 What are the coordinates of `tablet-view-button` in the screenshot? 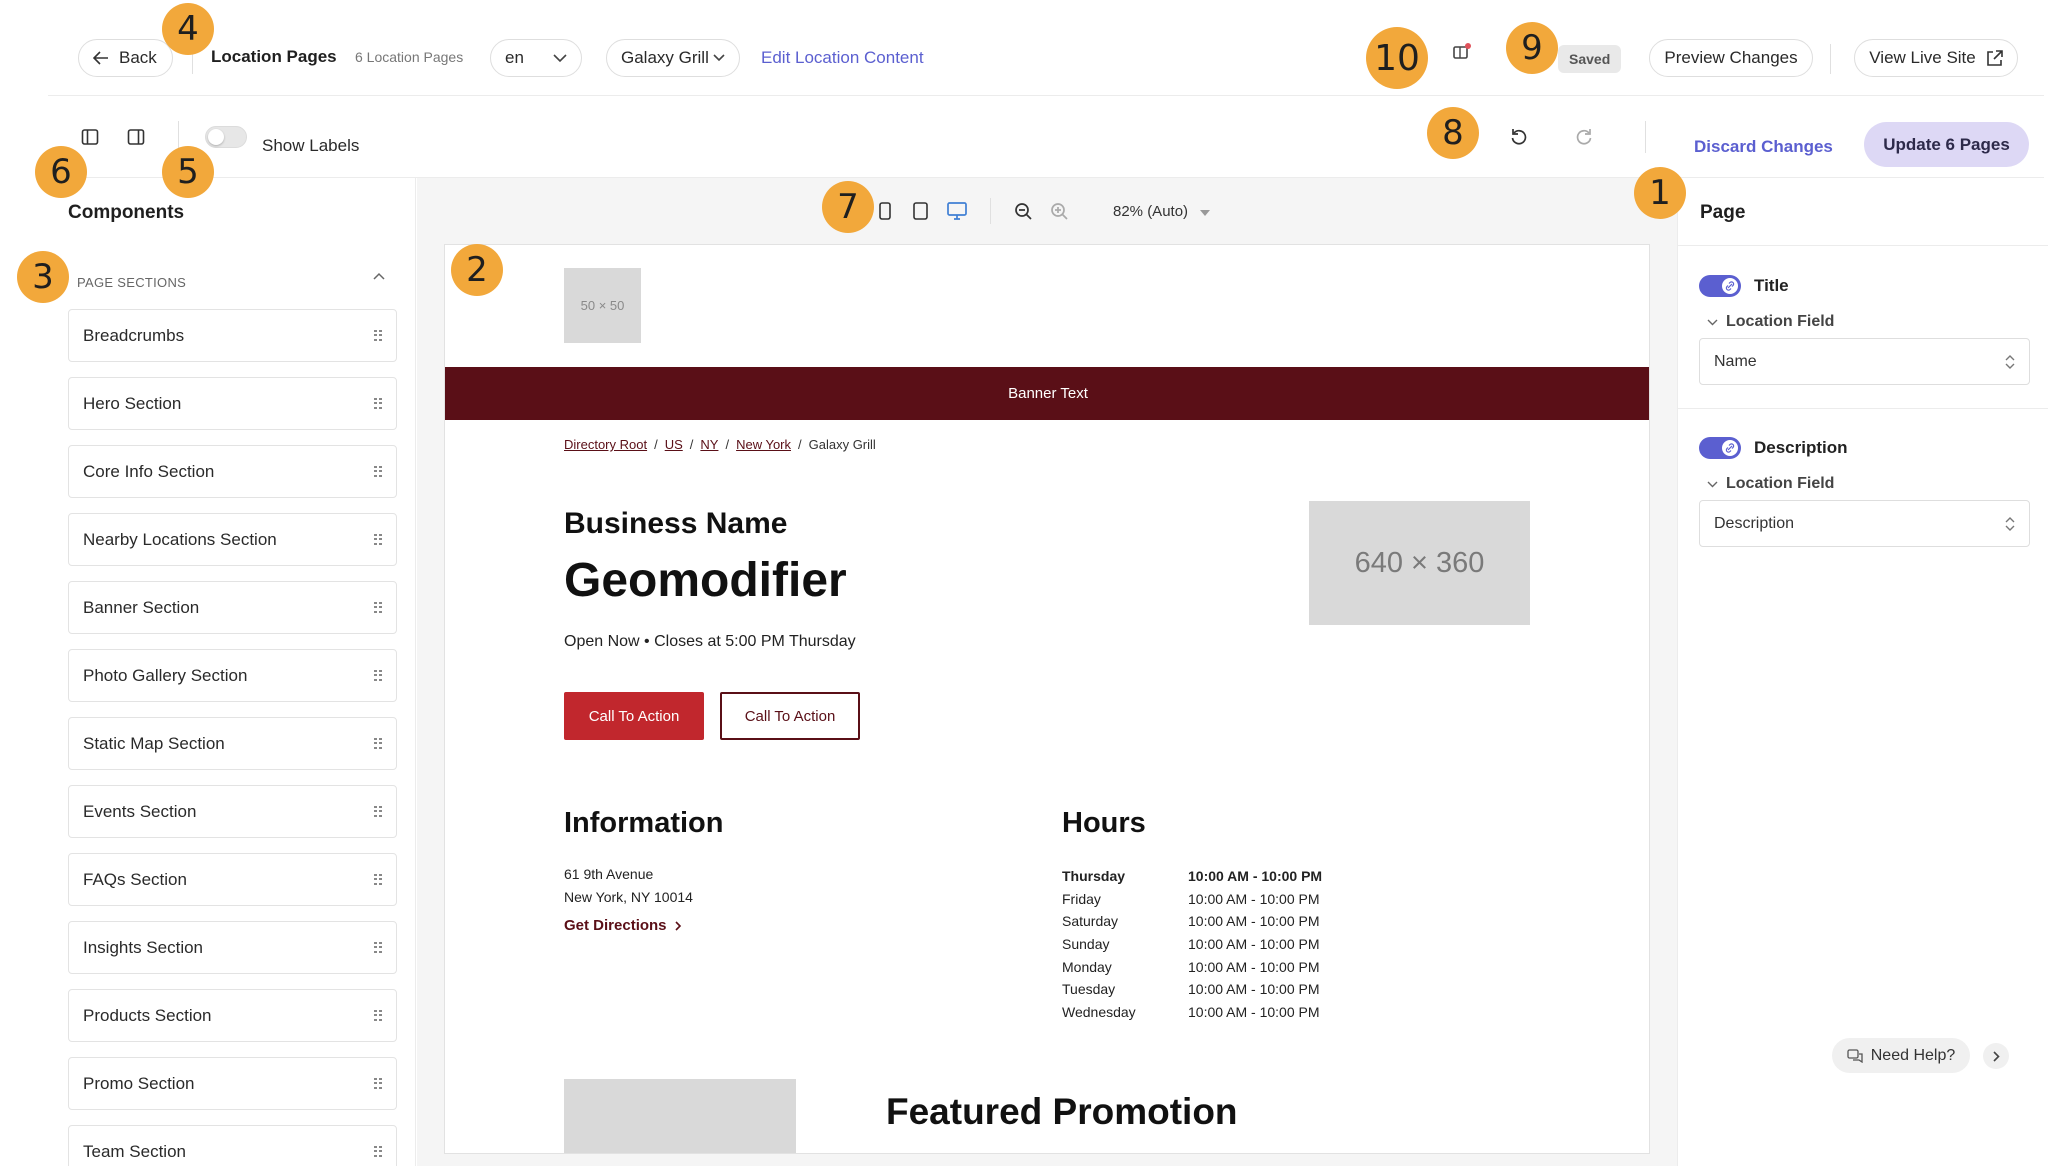 It's located at (920, 211).